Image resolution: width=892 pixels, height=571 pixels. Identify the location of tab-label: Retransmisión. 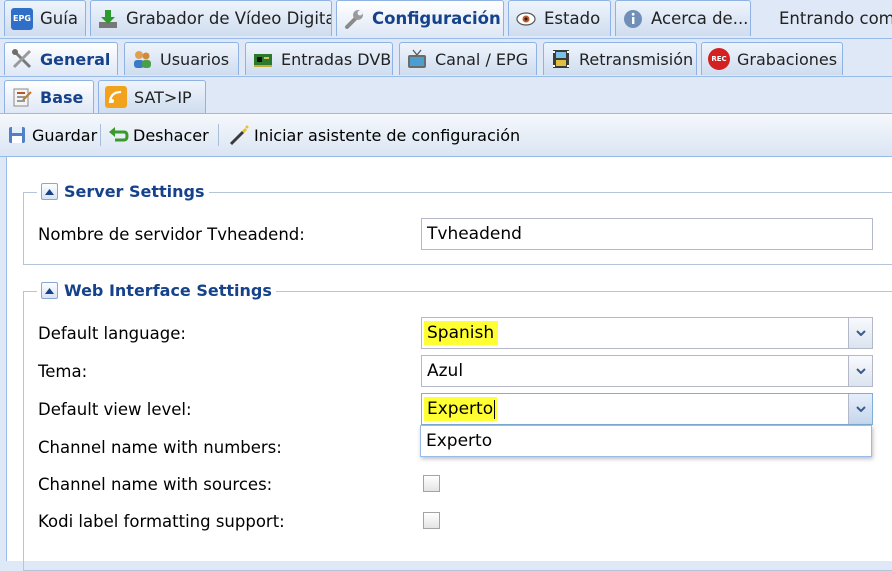
(636, 59).